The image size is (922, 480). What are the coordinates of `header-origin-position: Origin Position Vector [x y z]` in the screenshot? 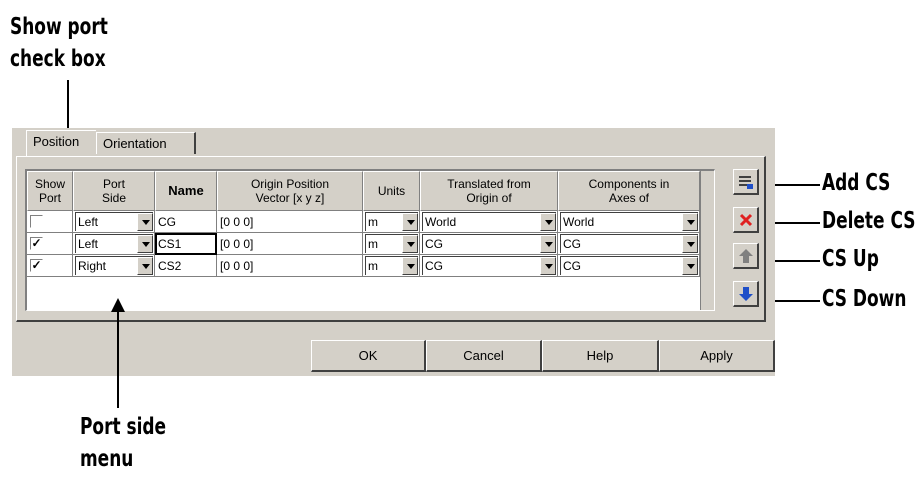 It's located at (290, 191).